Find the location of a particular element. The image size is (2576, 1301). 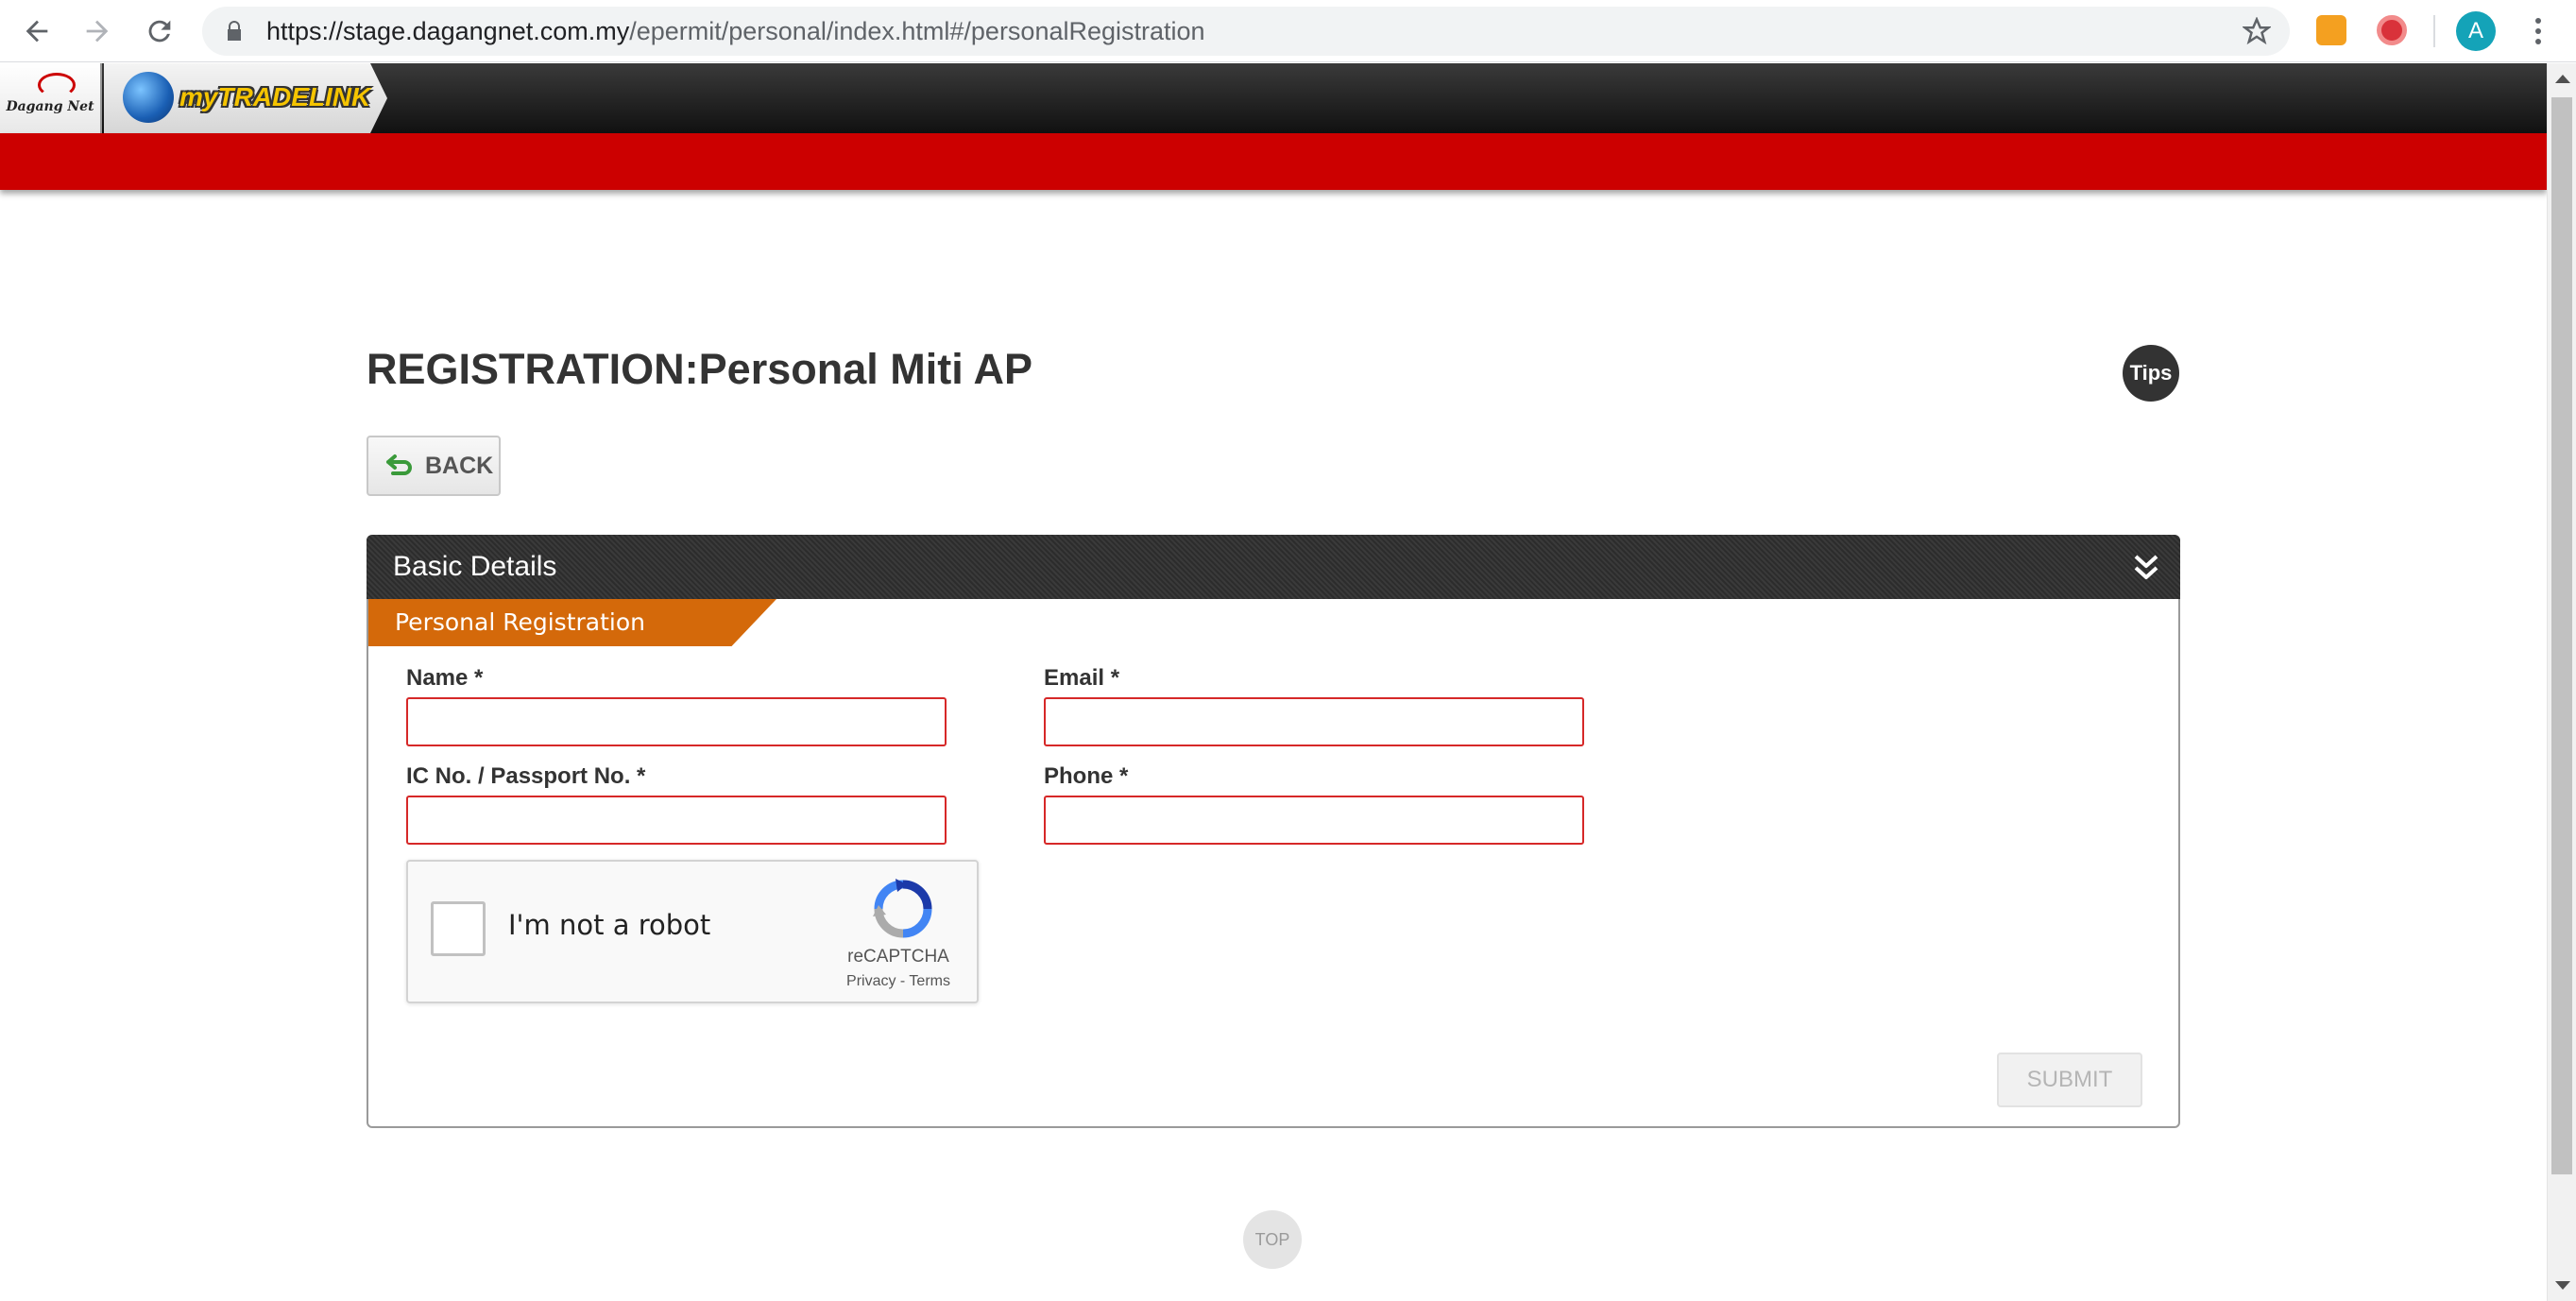

phone-label: Phone * is located at coordinates (1087, 776).